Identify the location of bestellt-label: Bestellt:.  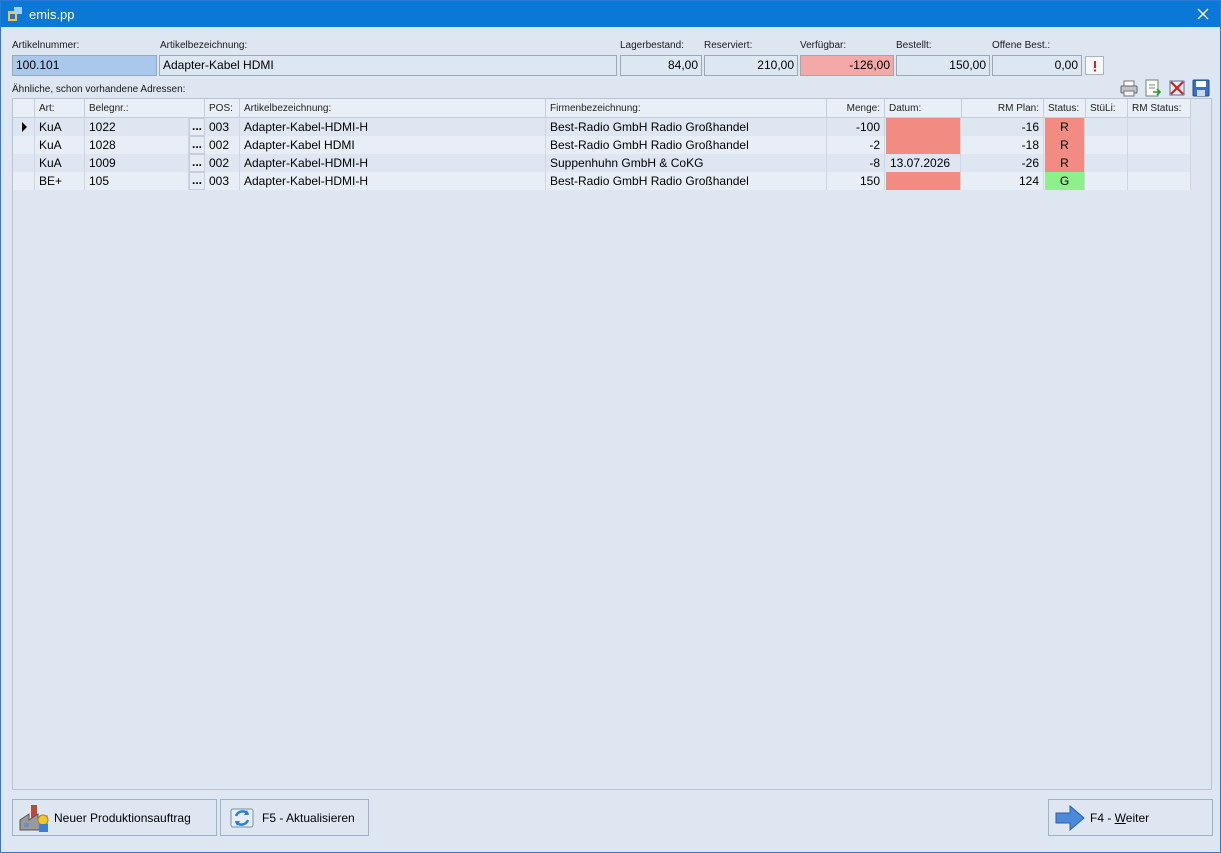
(914, 45).